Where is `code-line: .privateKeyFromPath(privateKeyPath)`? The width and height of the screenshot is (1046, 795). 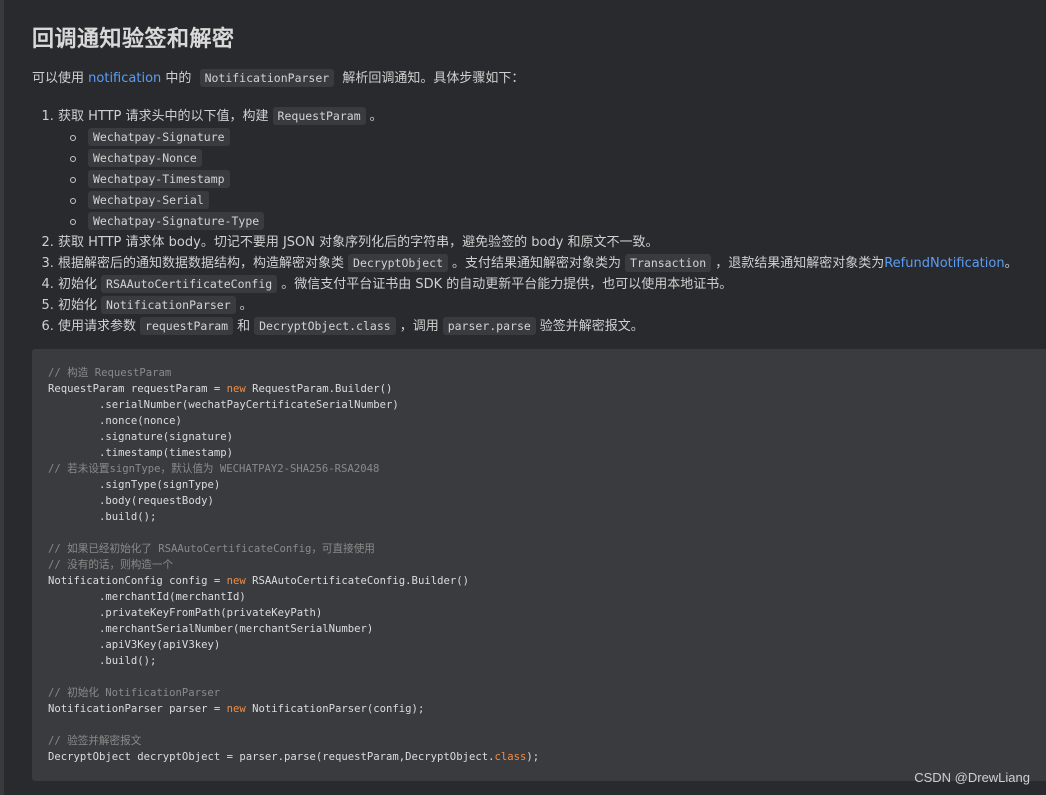 code-line: .privateKeyFromPath(privateKeyPath) is located at coordinates (185, 613).